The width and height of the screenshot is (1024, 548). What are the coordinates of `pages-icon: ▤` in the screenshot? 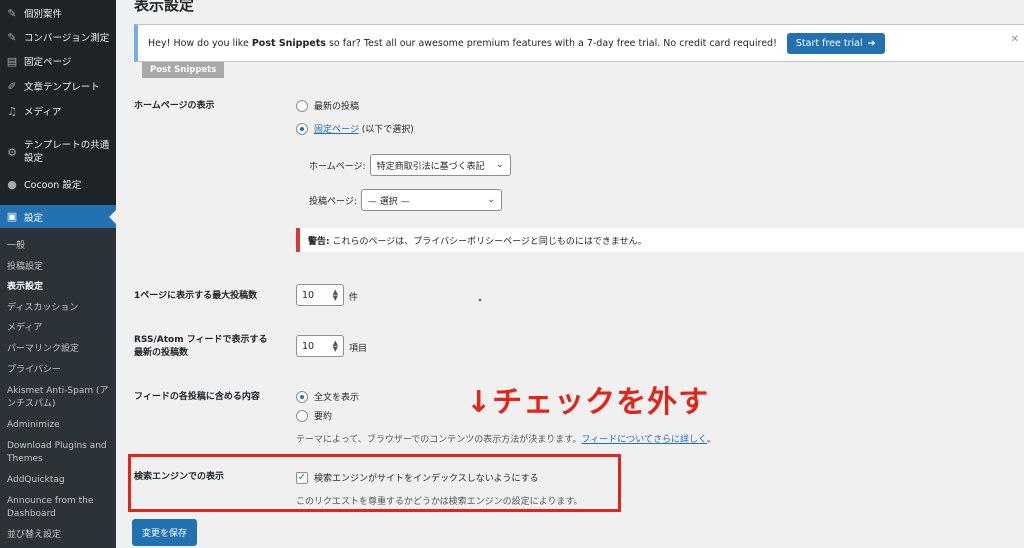 It's located at (12, 61).